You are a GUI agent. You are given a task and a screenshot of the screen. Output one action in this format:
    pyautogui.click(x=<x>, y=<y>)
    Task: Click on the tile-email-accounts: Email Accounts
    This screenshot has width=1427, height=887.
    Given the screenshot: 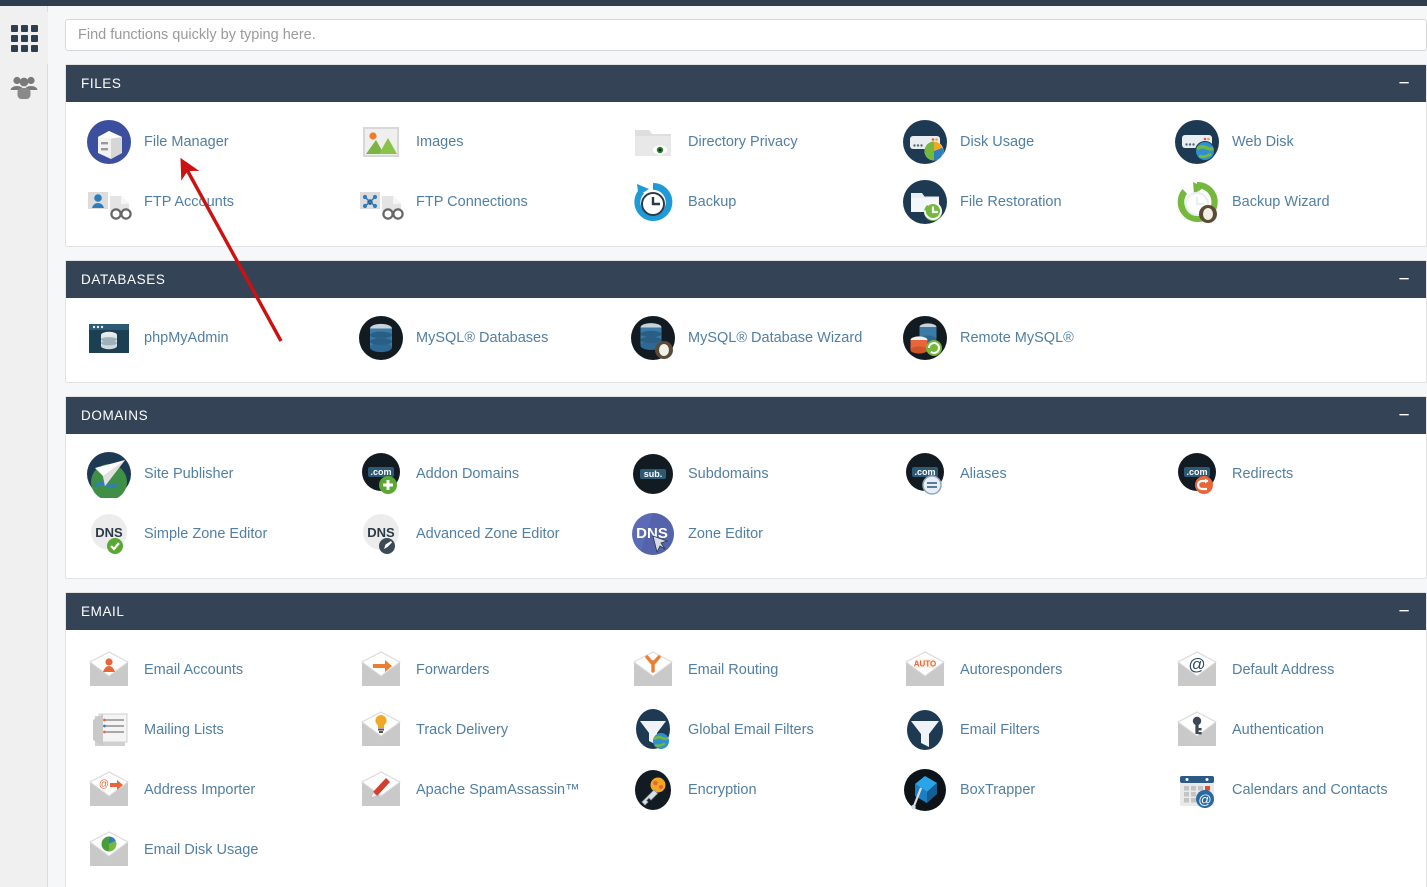 What is the action you would take?
    pyautogui.click(x=202, y=670)
    